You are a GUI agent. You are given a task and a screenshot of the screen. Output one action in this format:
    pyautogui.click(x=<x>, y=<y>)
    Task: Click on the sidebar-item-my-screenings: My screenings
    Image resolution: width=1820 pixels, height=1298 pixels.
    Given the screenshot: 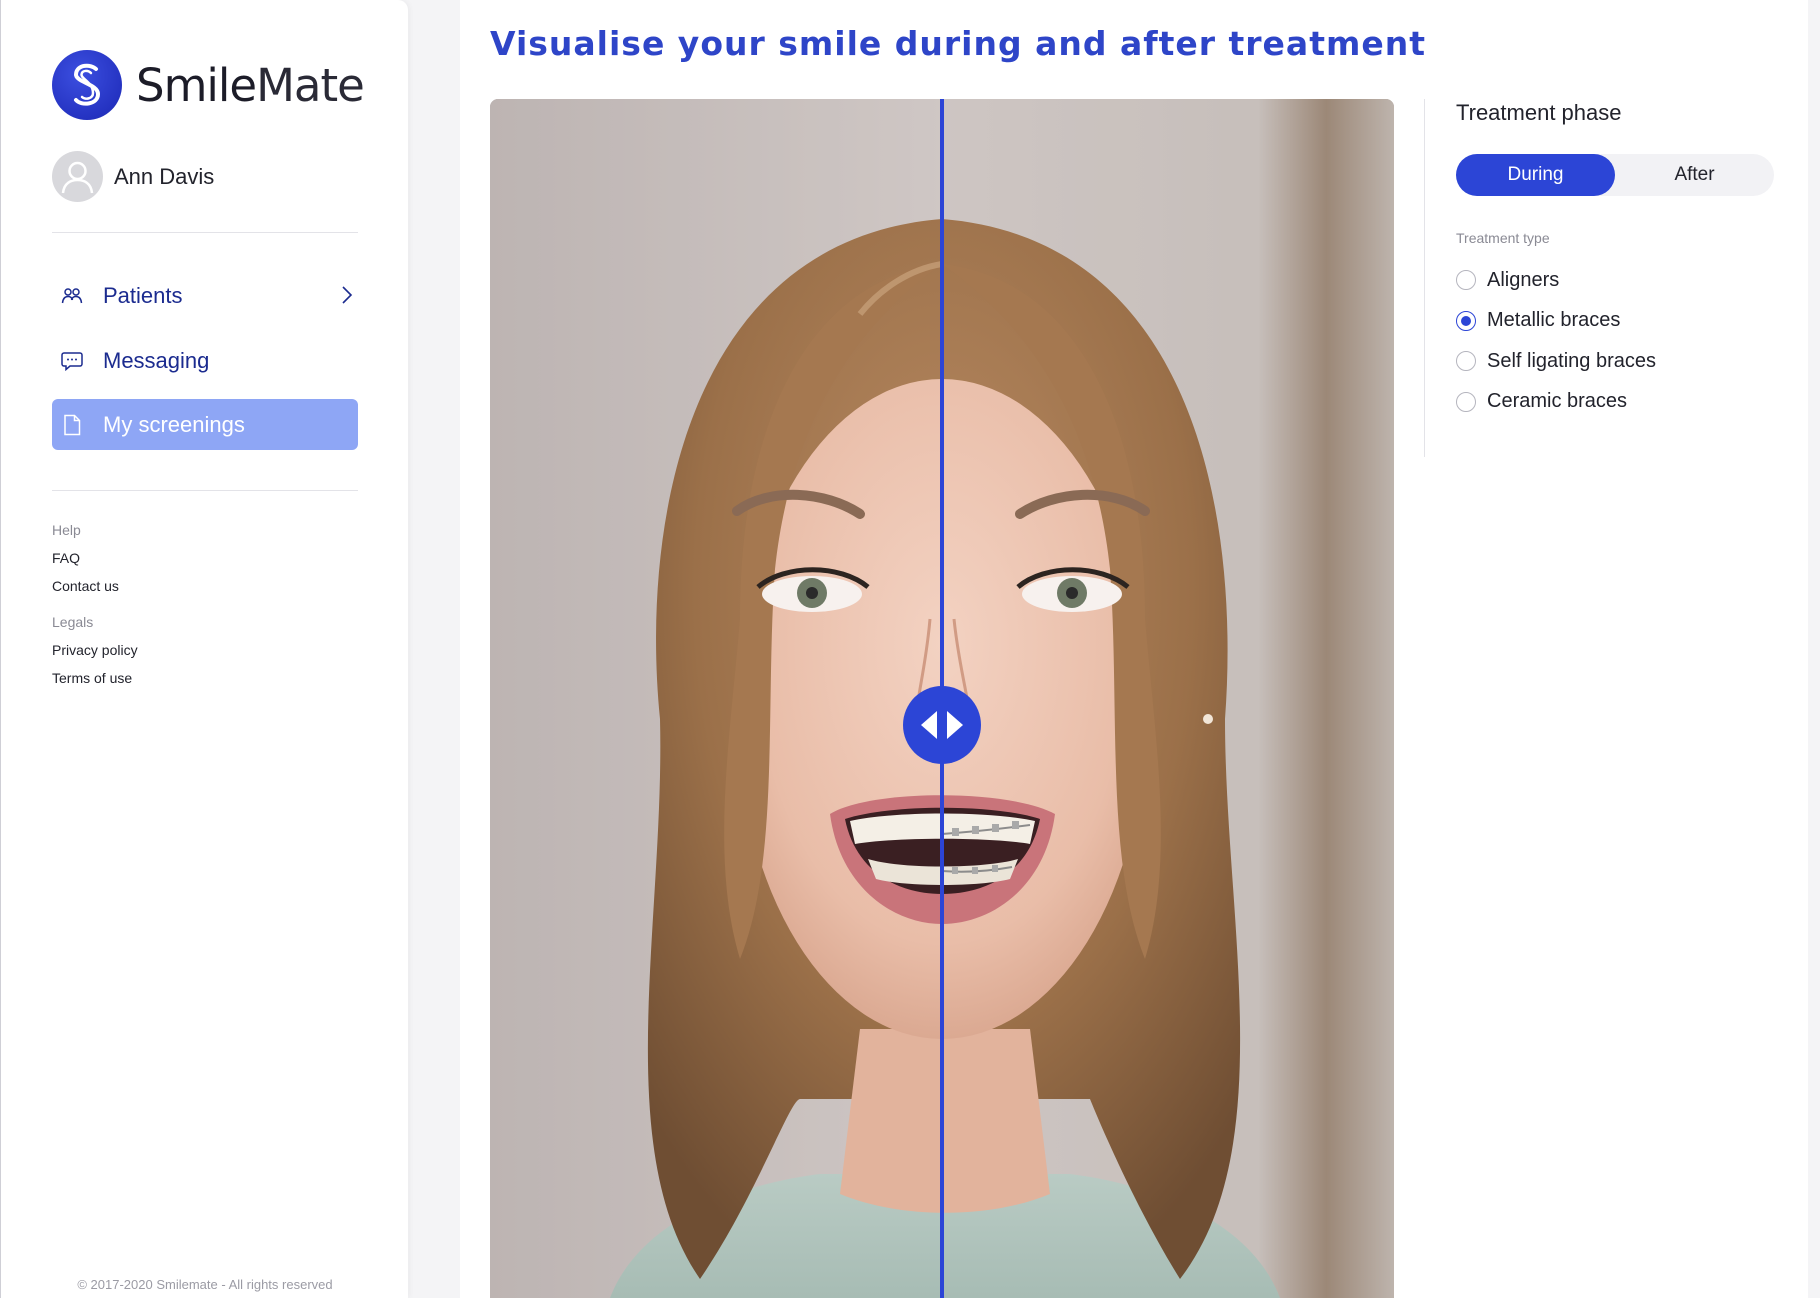 What is the action you would take?
    pyautogui.click(x=205, y=424)
    